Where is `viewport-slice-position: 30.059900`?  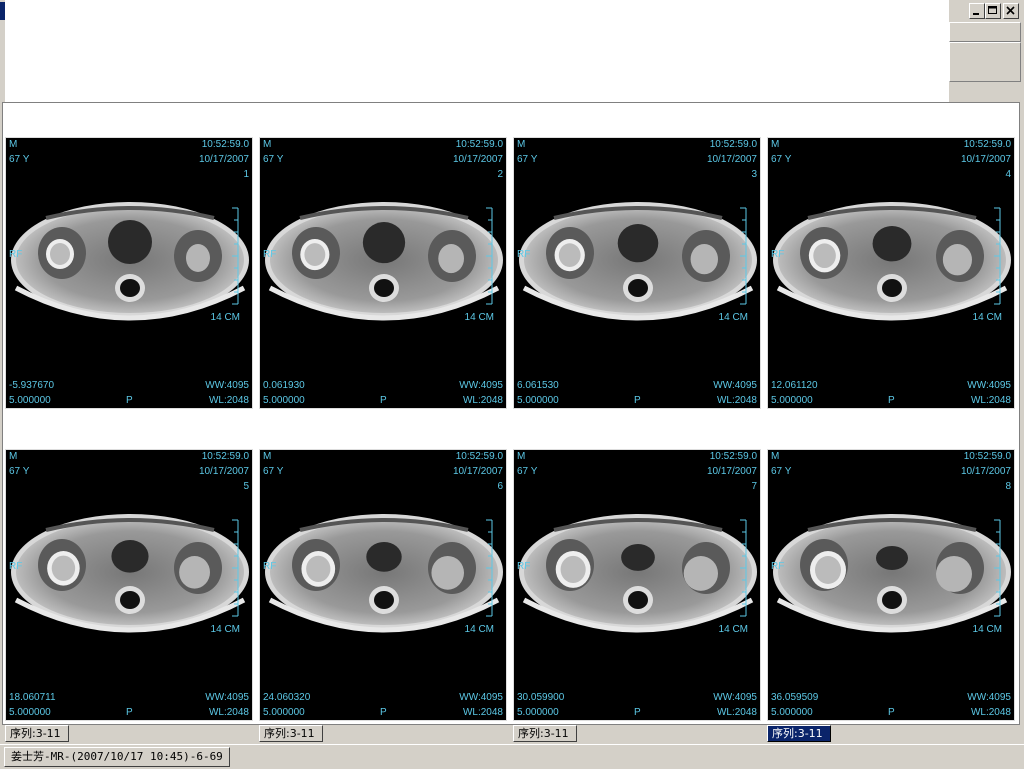
viewport-slice-position: 30.059900 is located at coordinates (541, 697).